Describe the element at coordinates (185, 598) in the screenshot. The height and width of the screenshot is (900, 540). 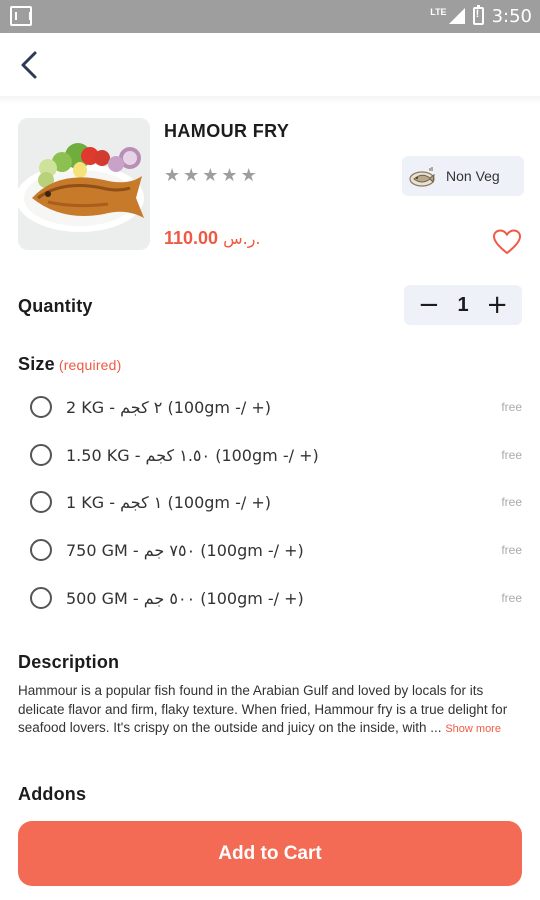
I see `size-option-label: 500 GM - ٥٠٠ جم (100gm -/ +)` at that location.